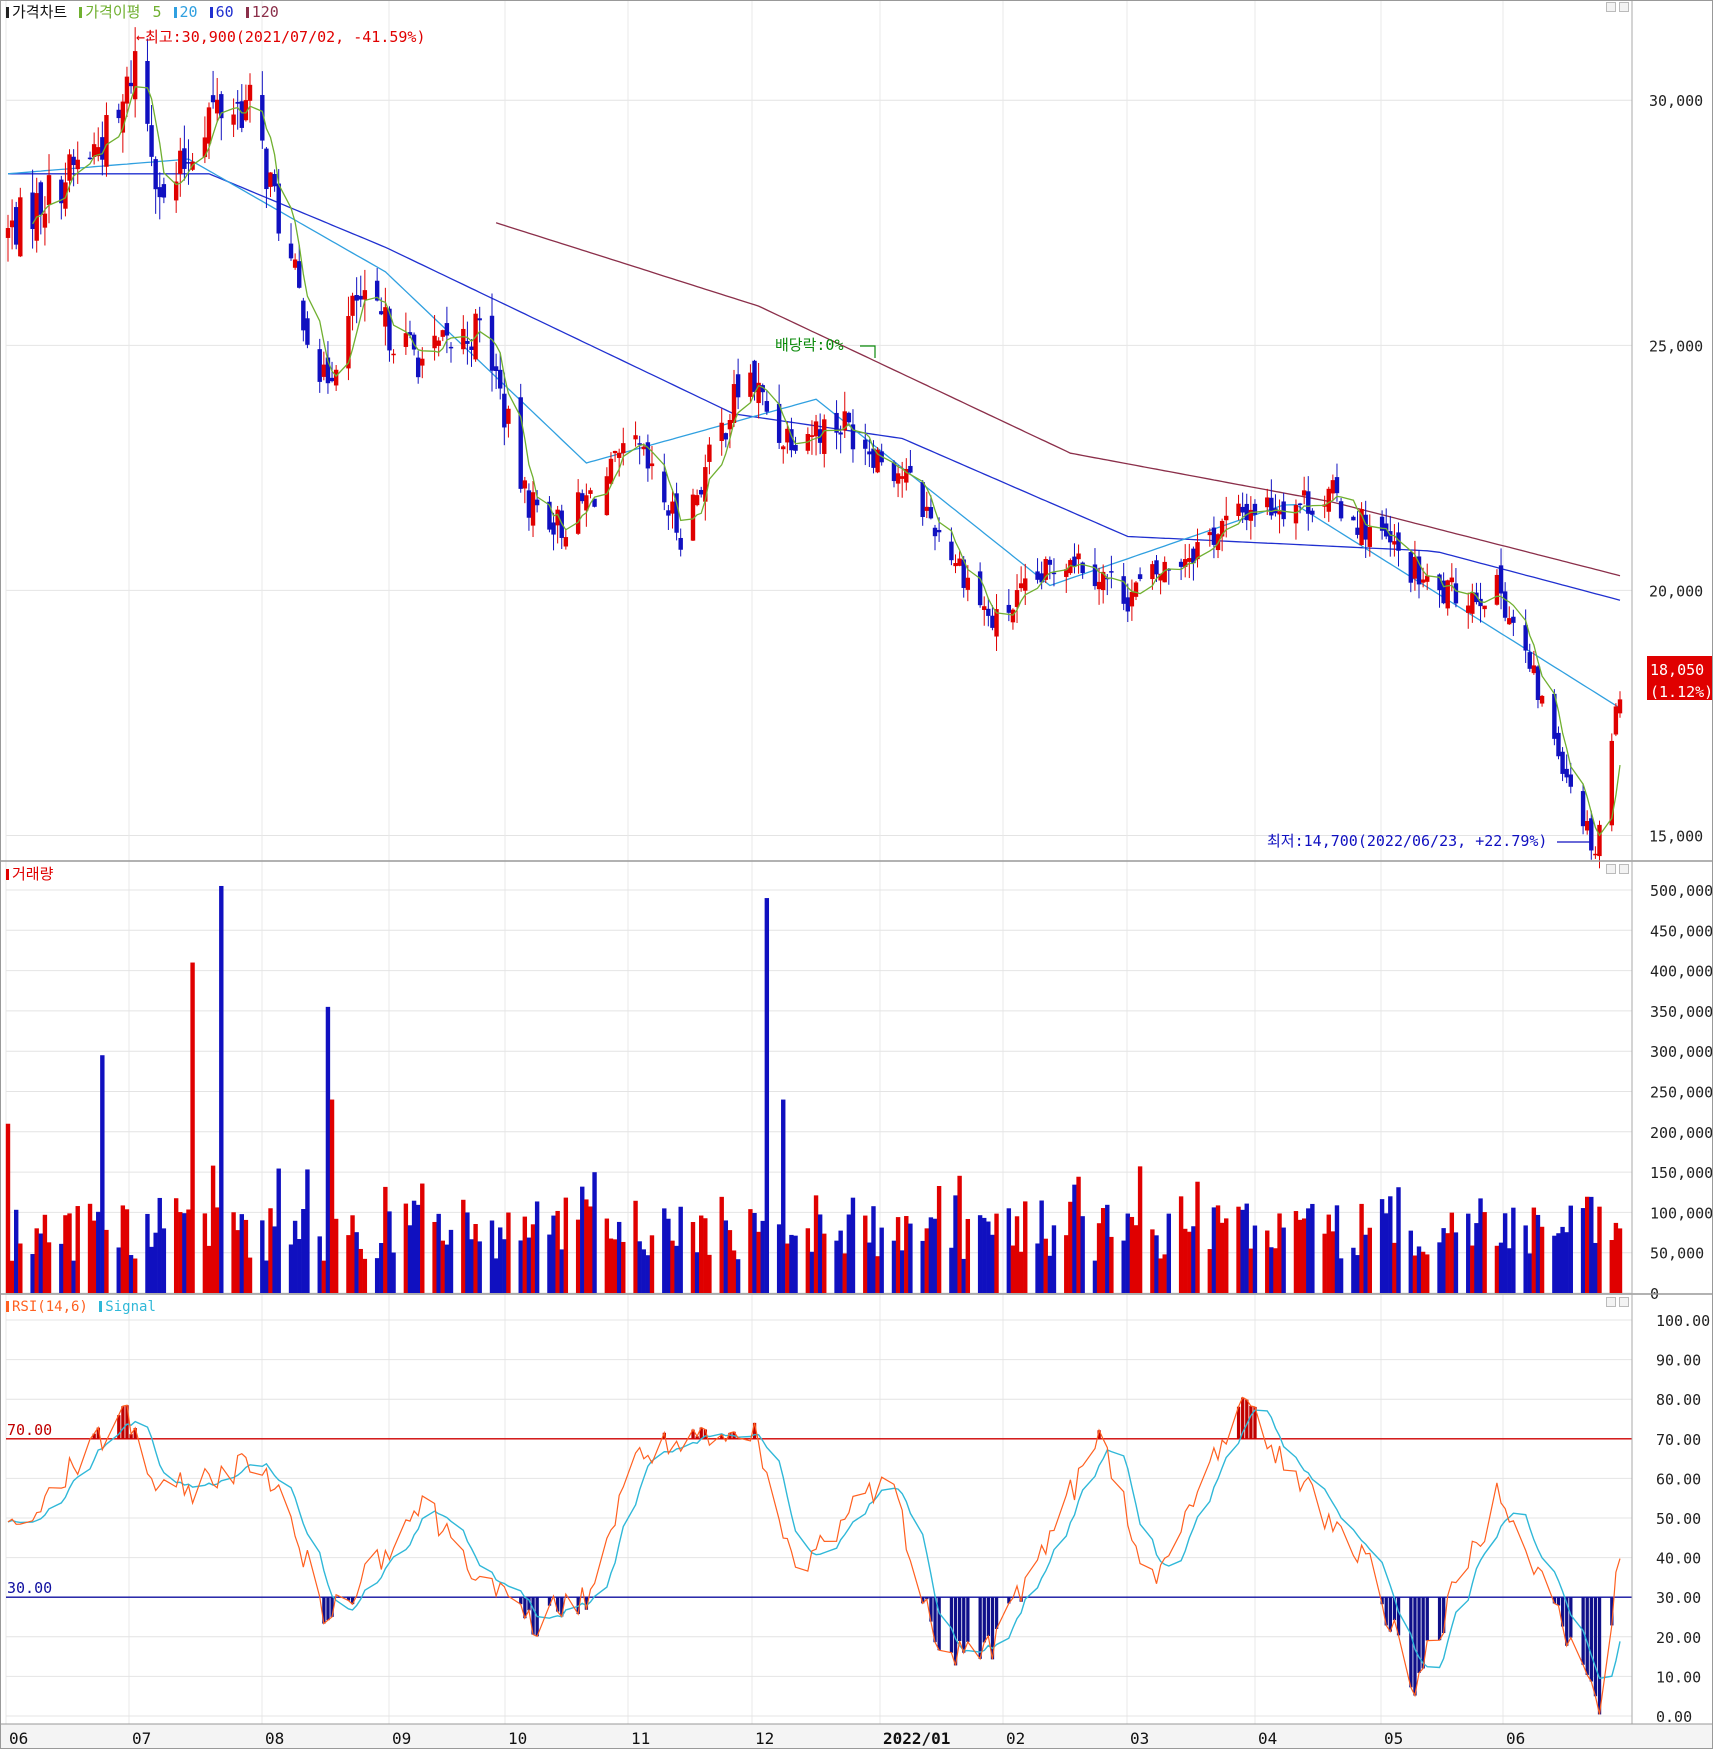  I want to click on legend-ma60: 60, so click(225, 12).